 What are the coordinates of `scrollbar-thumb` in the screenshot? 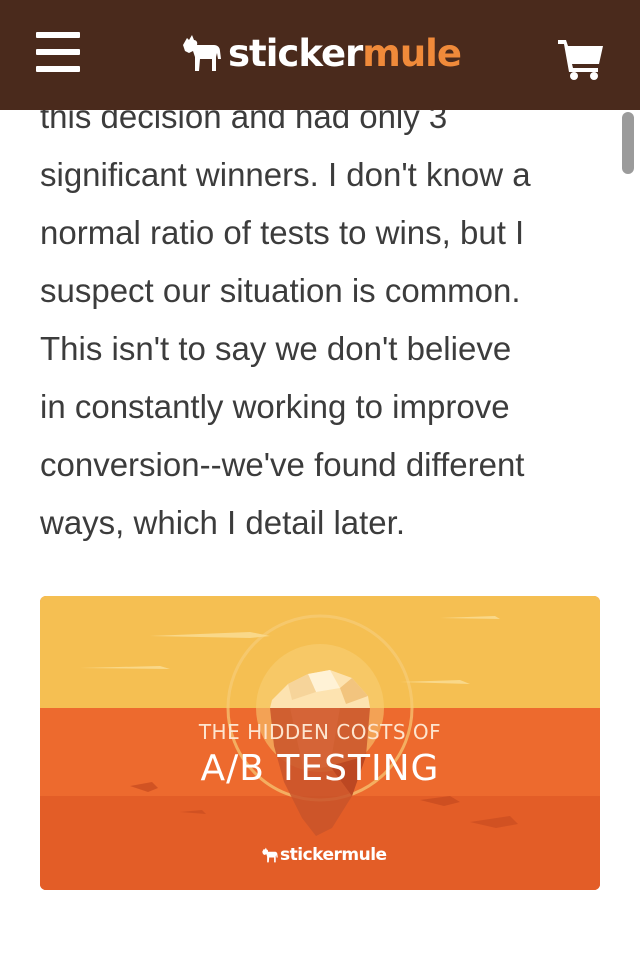 It's located at (628, 143).